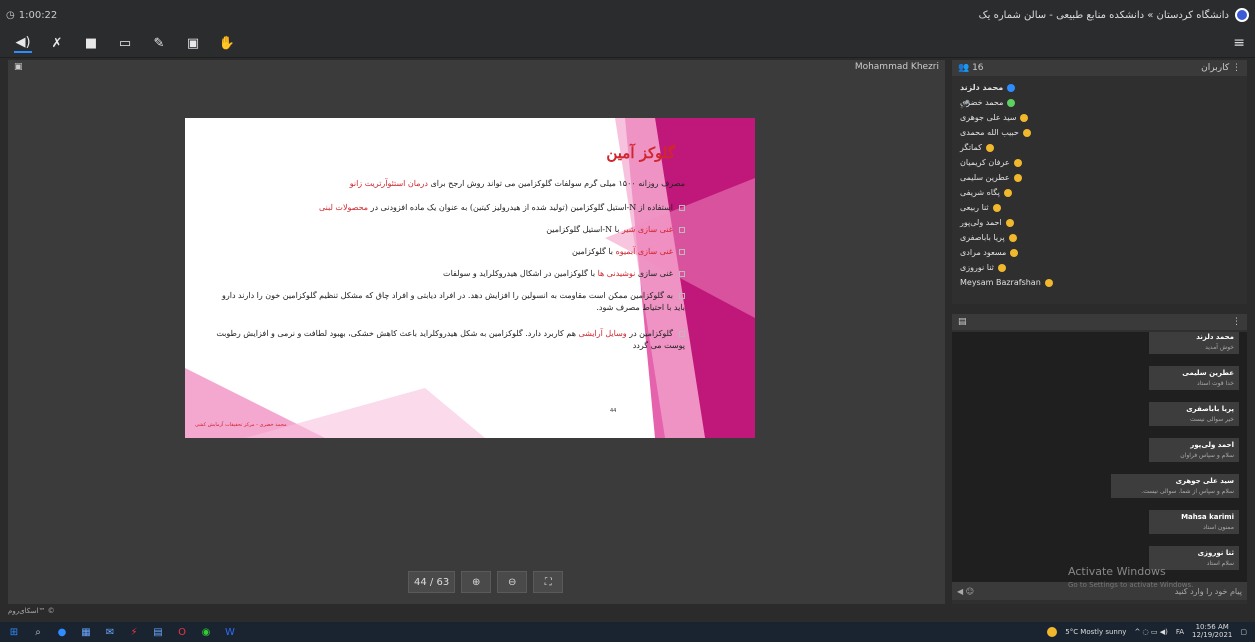 This screenshot has height=642, width=1255. Describe the element at coordinates (1207, 517) in the screenshot. I see `chat-message-author: Mahsa karimi` at that location.